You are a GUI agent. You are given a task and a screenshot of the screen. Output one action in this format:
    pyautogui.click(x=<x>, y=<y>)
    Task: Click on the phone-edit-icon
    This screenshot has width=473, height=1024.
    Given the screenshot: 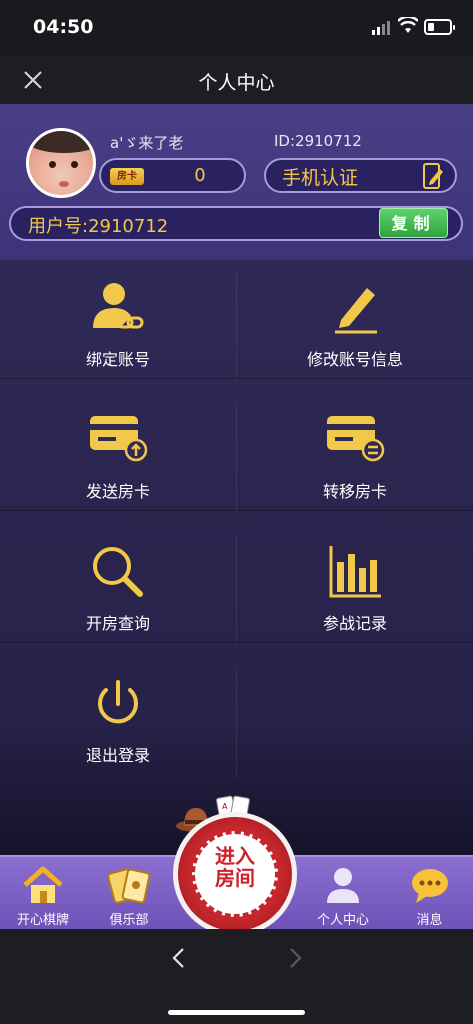 What is the action you would take?
    pyautogui.click(x=433, y=176)
    